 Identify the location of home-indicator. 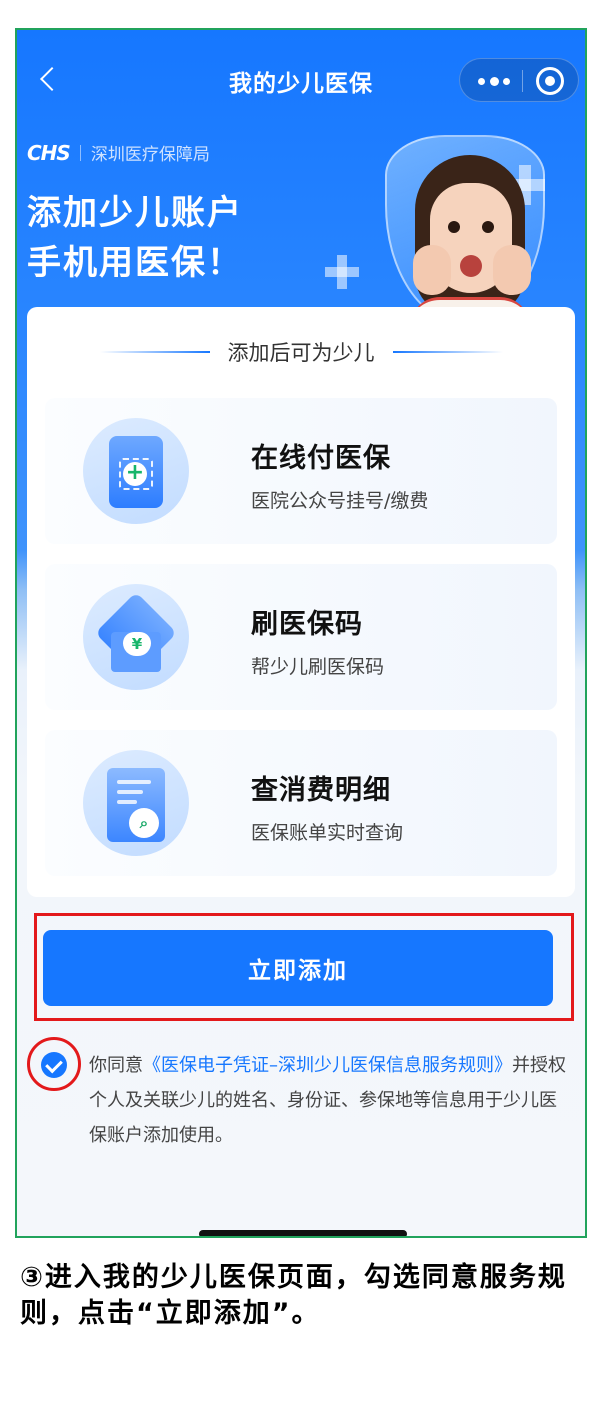
(303, 1233).